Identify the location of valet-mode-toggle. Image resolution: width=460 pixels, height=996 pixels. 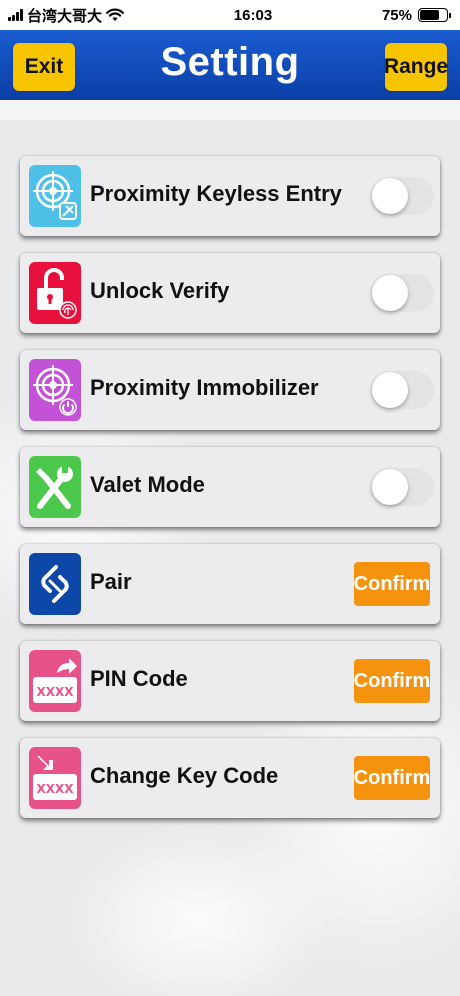
(402, 487).